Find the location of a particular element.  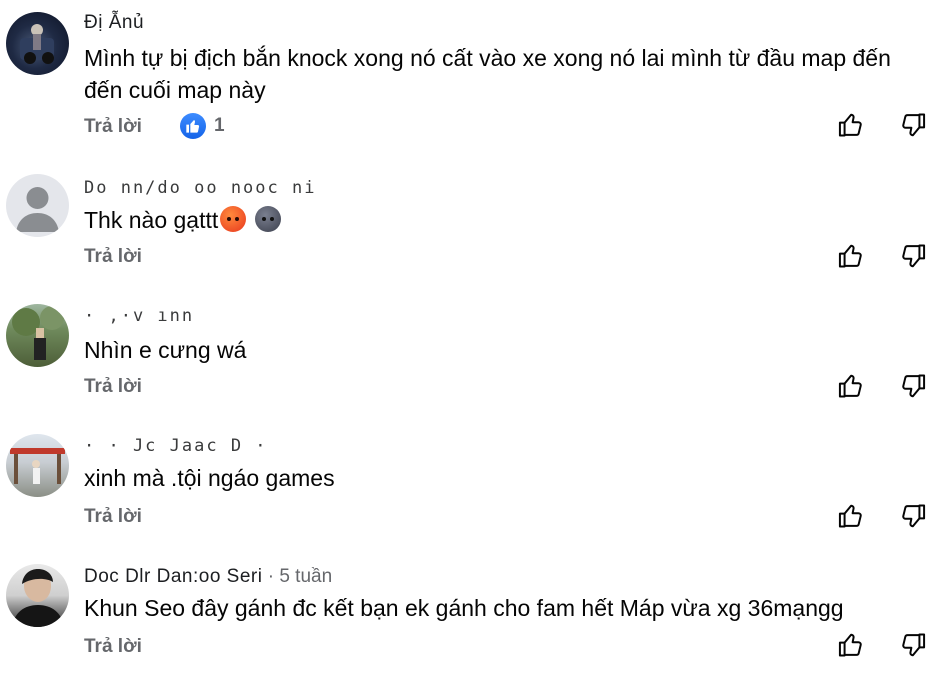

comment-text: Nhìn e cưng wá is located at coordinates (165, 350).